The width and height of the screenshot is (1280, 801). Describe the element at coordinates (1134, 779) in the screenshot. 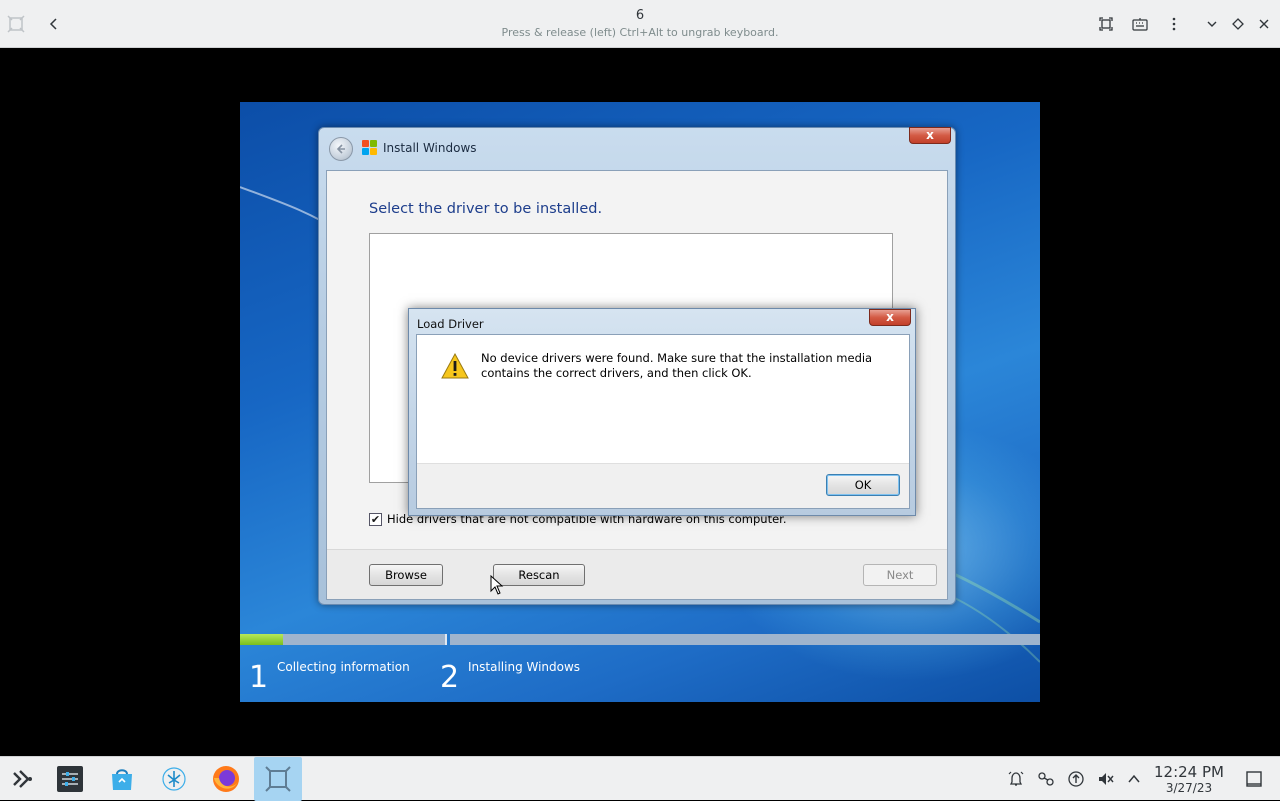

I see `expand-tray-icon` at that location.